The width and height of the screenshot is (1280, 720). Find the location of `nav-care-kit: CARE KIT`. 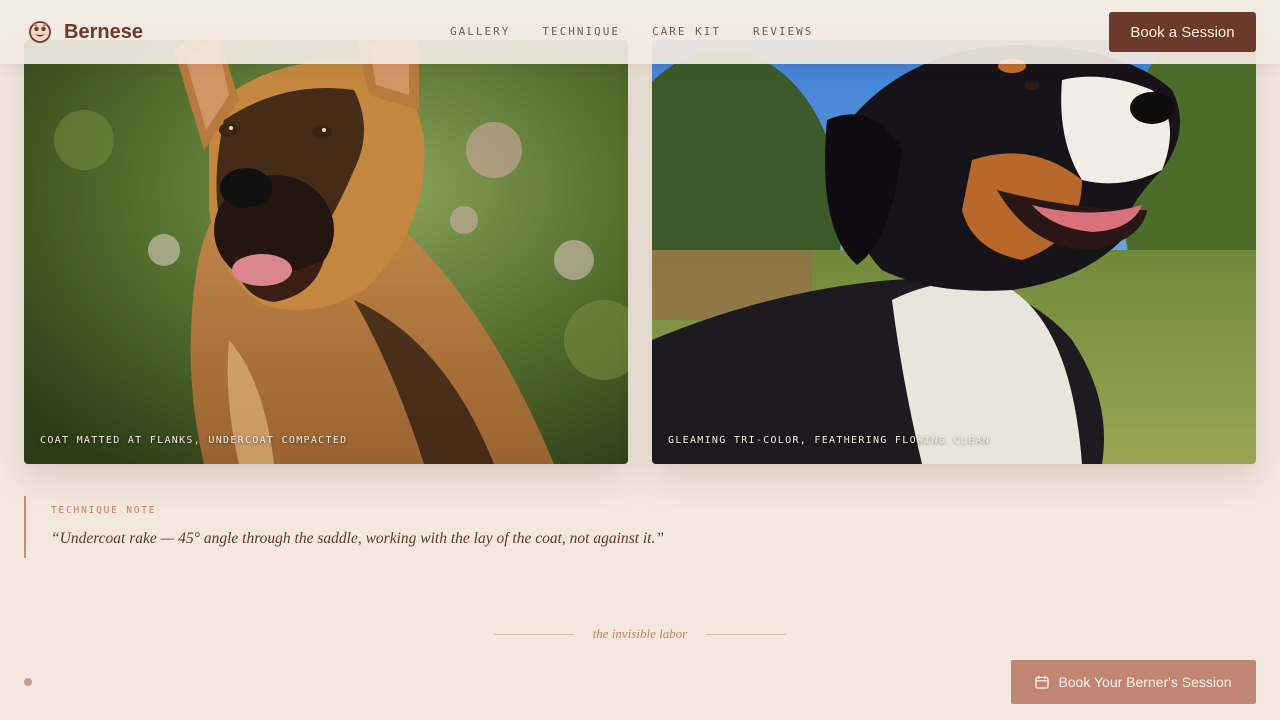

nav-care-kit: CARE KIT is located at coordinates (686, 32).